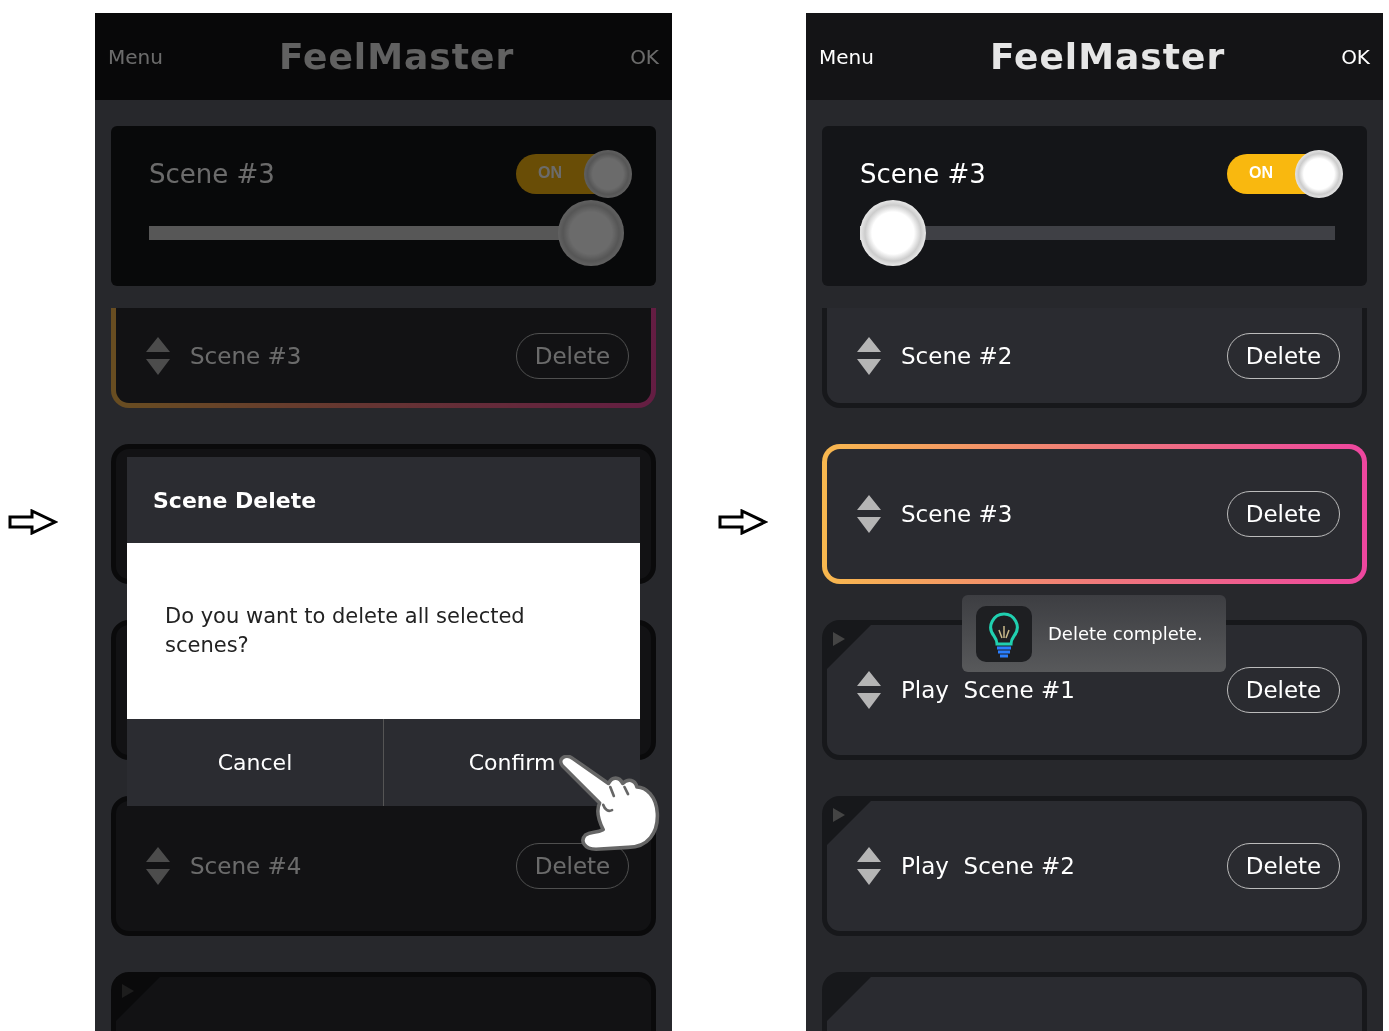  I want to click on scene-name: Scene #4, so click(246, 866).